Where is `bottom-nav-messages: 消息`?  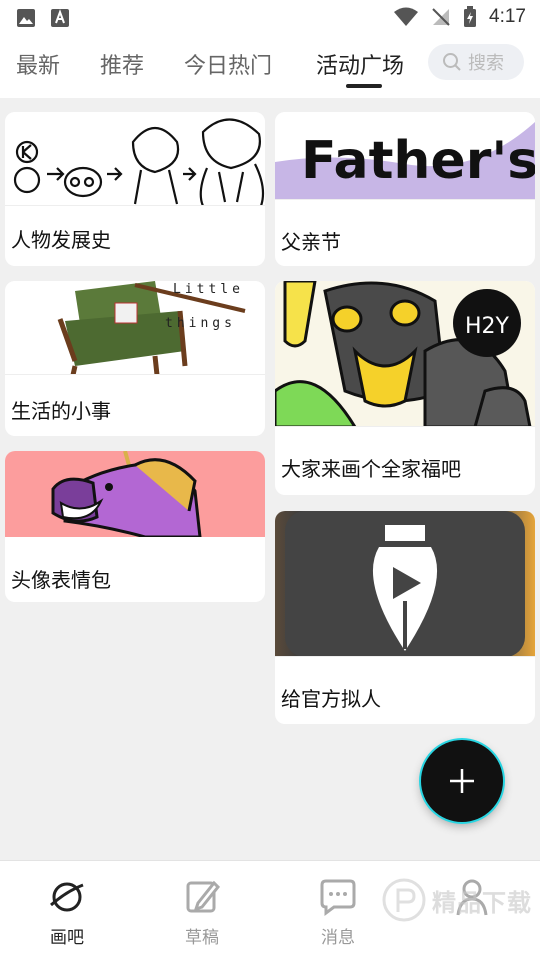 bottom-nav-messages: 消息 is located at coordinates (338, 912).